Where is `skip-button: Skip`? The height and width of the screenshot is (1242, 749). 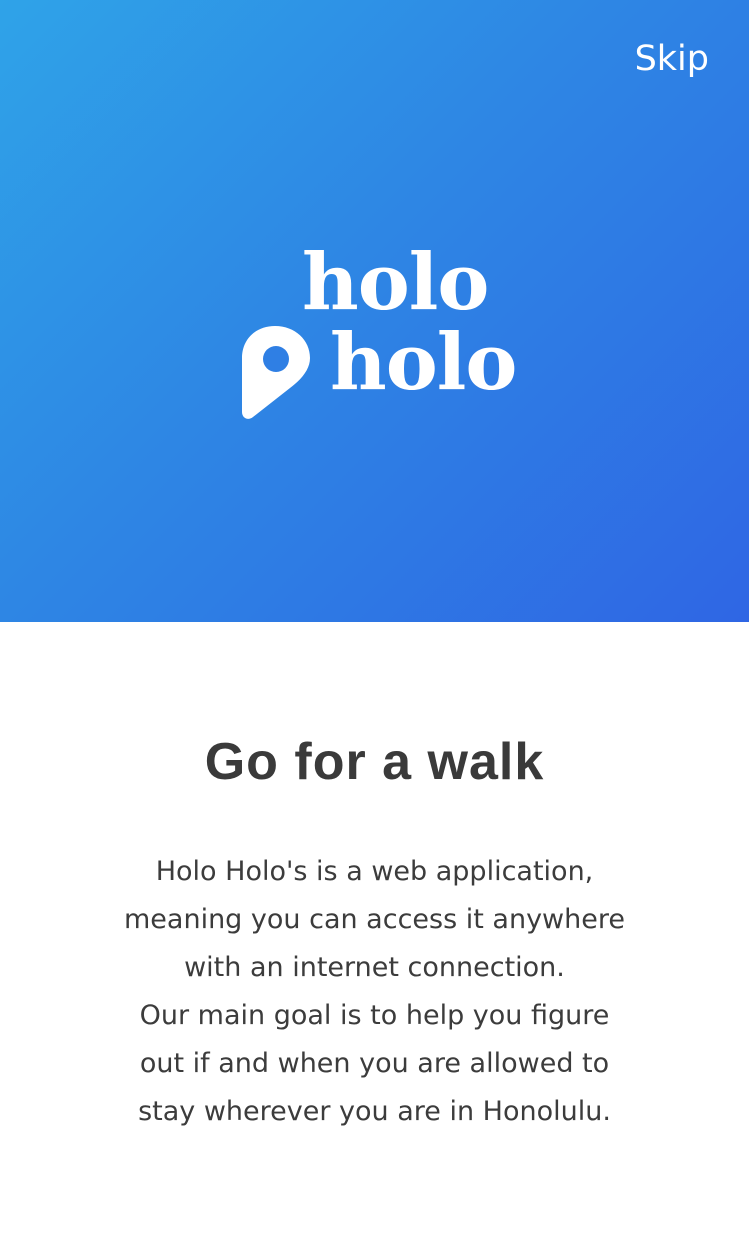
skip-button: Skip is located at coordinates (672, 59).